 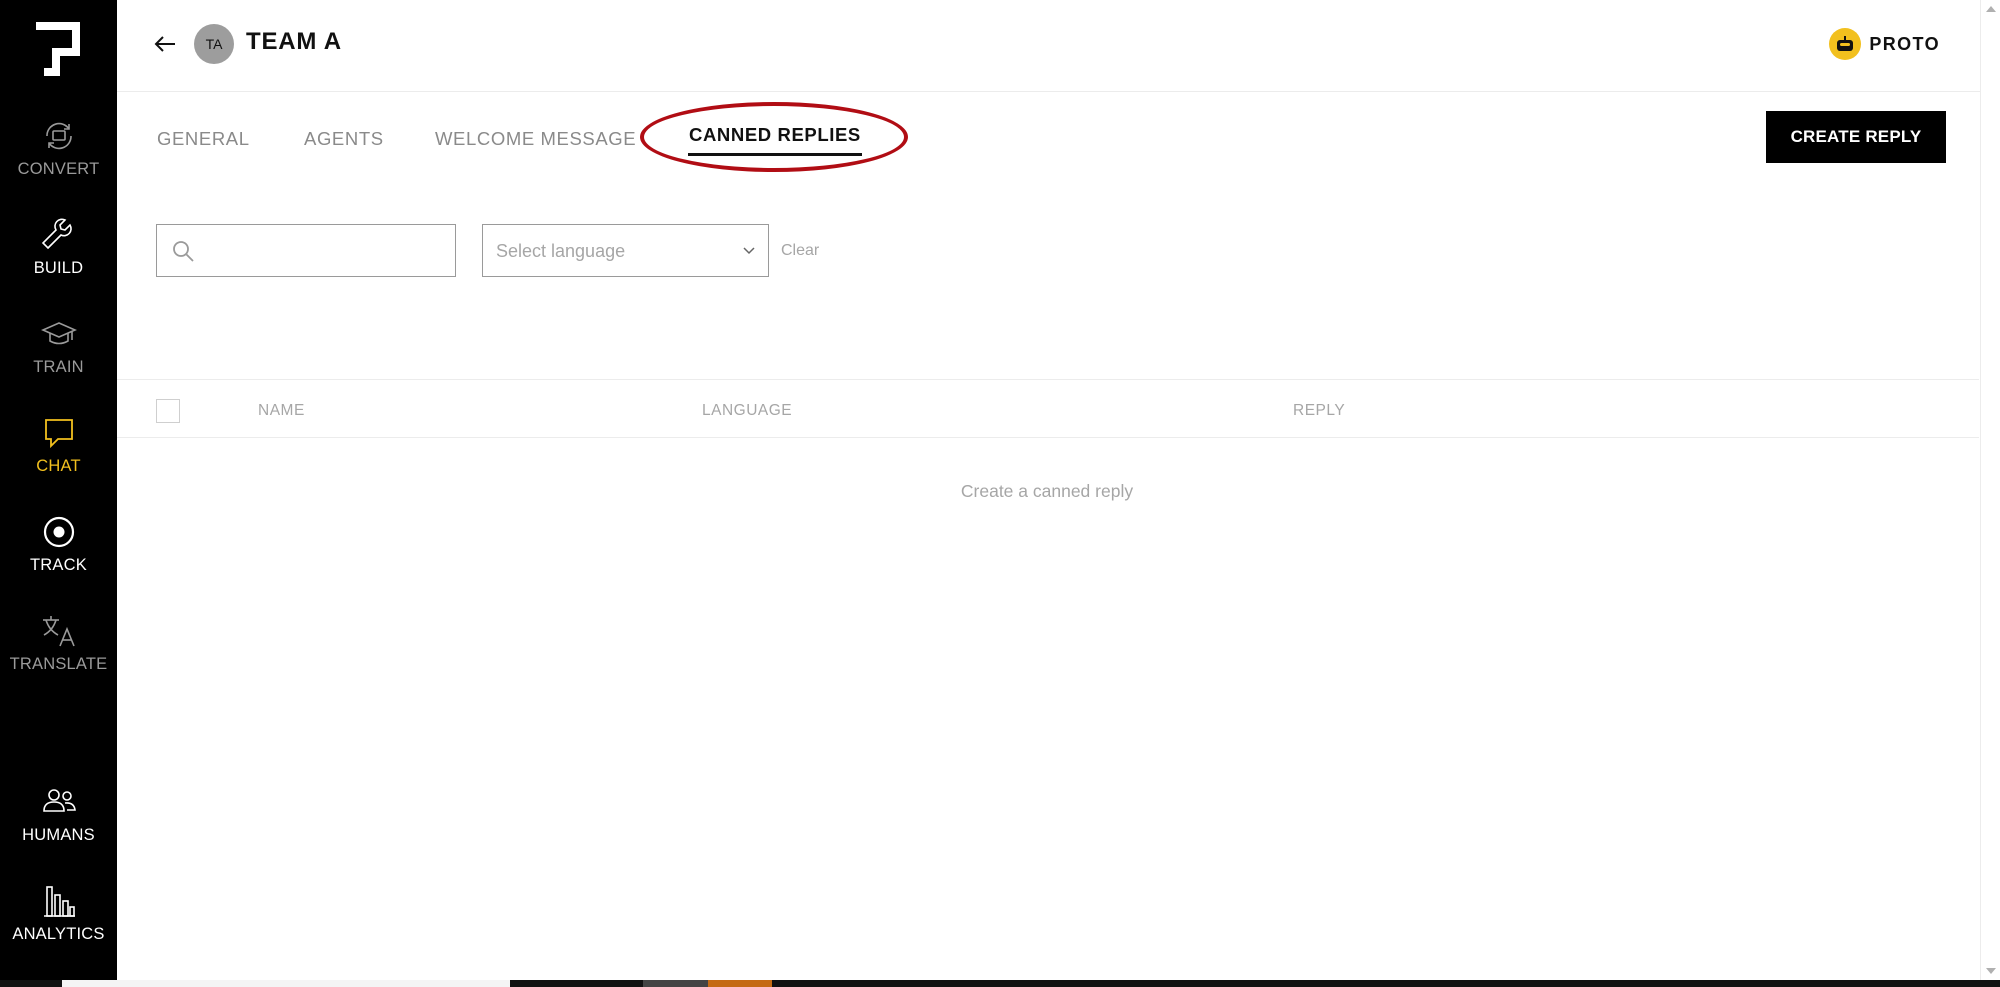 What do you see at coordinates (59, 901) in the screenshot?
I see `bar-chart-icon` at bounding box center [59, 901].